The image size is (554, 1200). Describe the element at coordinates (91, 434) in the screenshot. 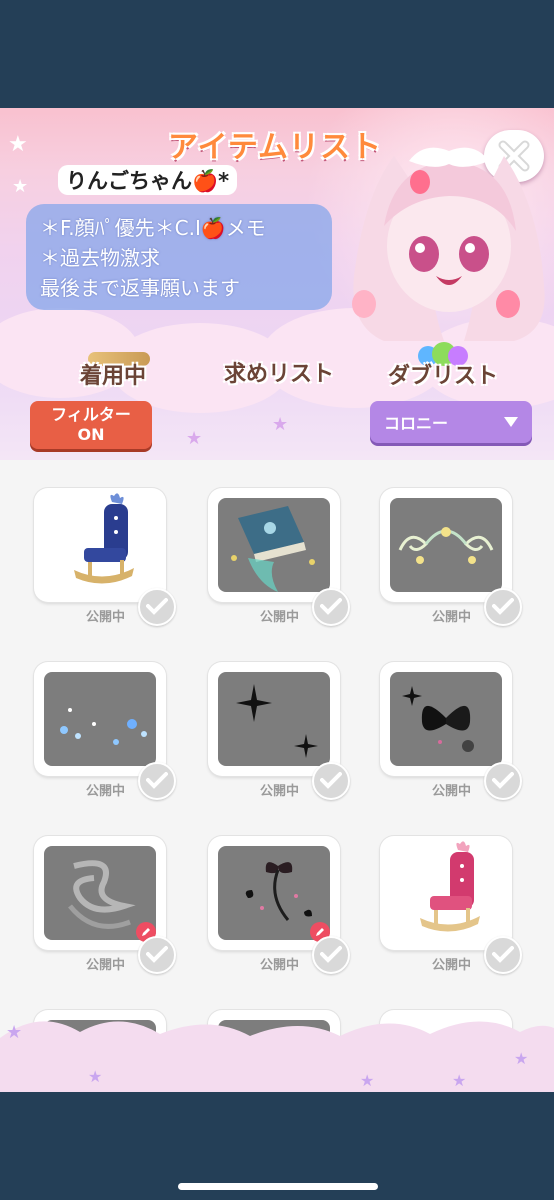

I see `filter-state: ON` at that location.